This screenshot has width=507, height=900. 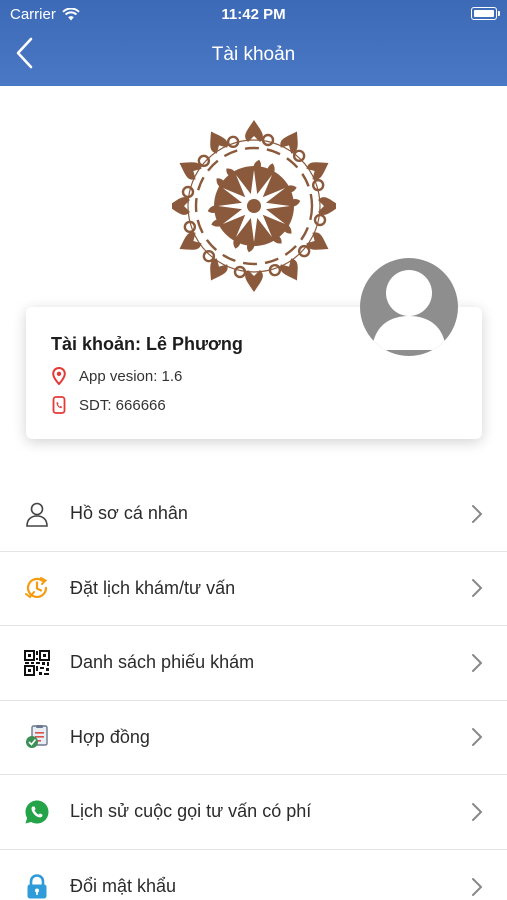 I want to click on user-placeholder-icon, so click(x=409, y=310).